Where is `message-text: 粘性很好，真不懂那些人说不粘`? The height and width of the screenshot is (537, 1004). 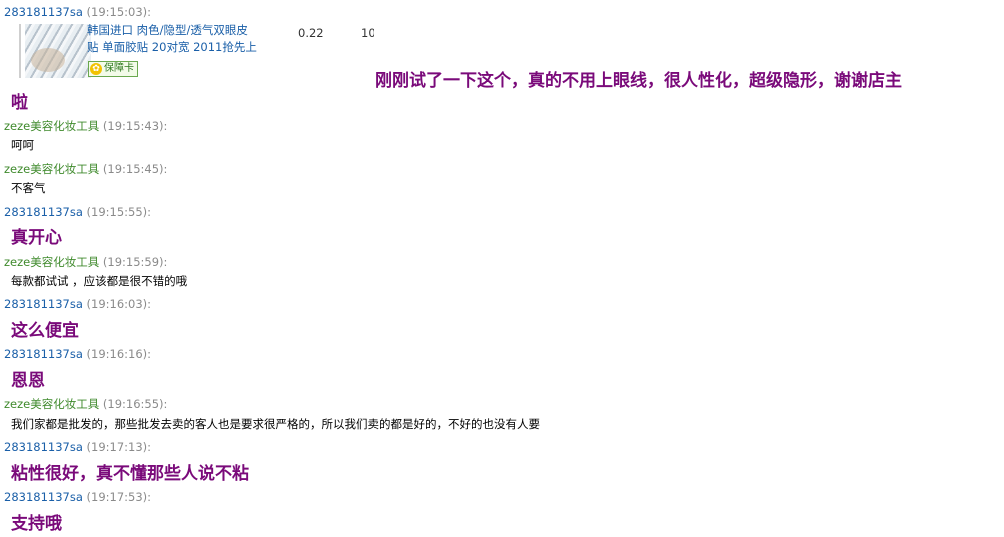 message-text: 粘性很好，真不懂那些人说不粘 is located at coordinates (130, 474).